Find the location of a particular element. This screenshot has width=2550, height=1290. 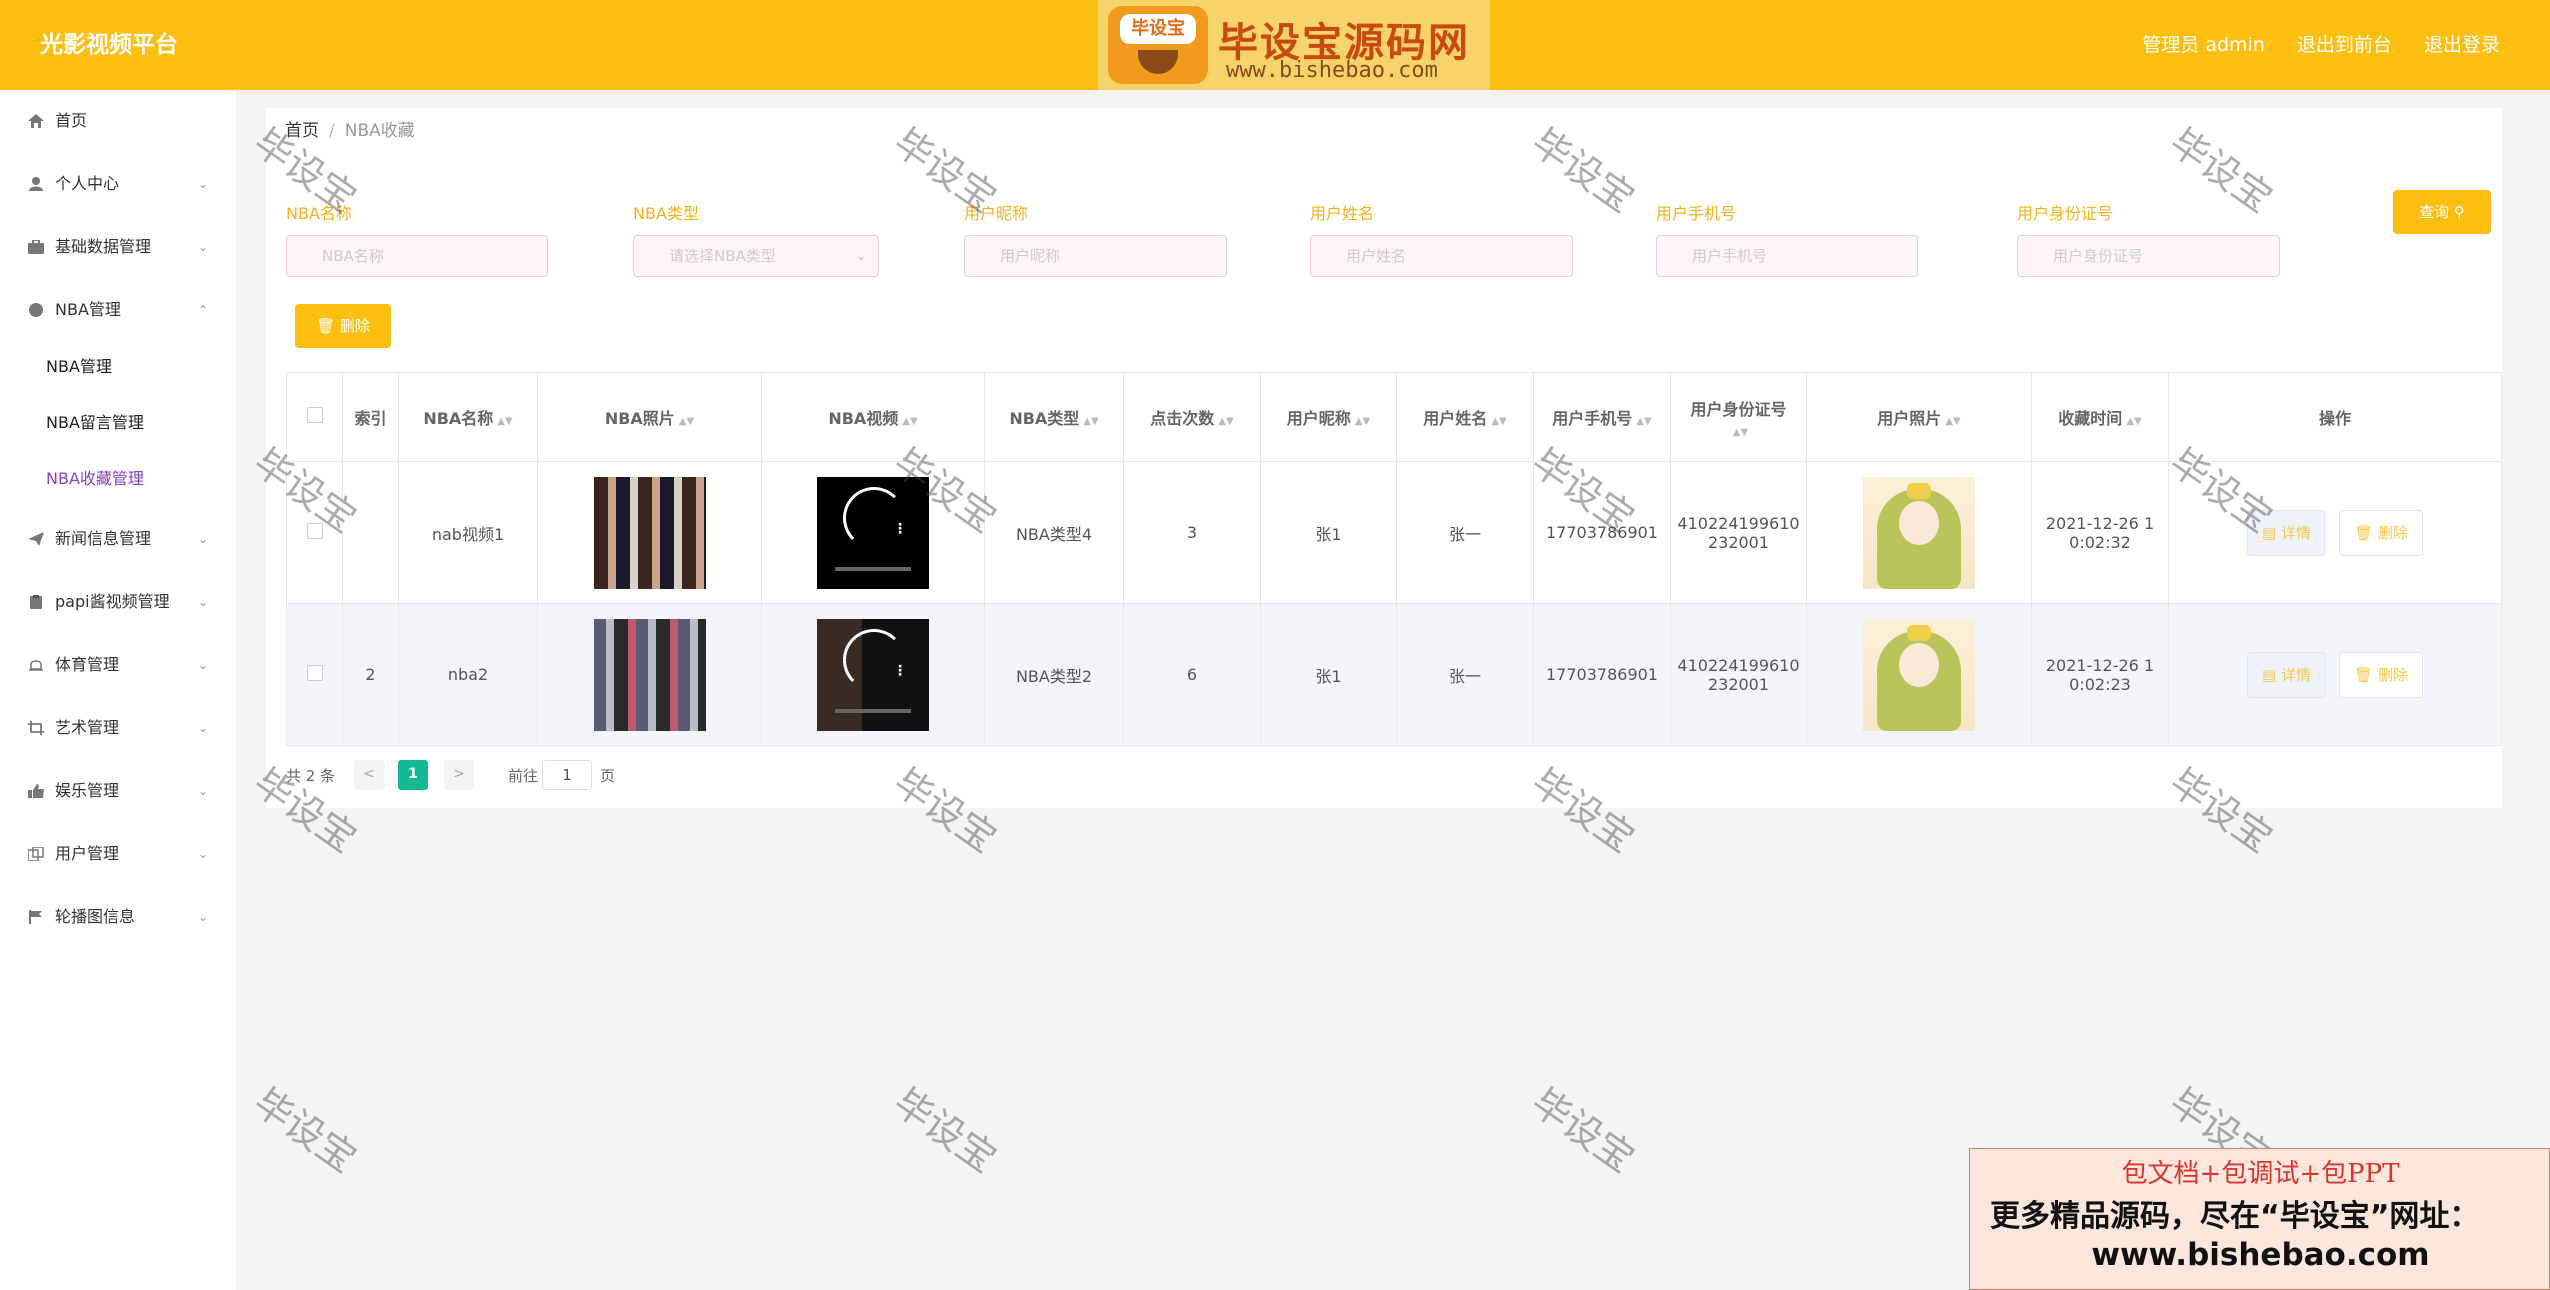

trash-icon: 🗑 is located at coordinates (2364, 532).